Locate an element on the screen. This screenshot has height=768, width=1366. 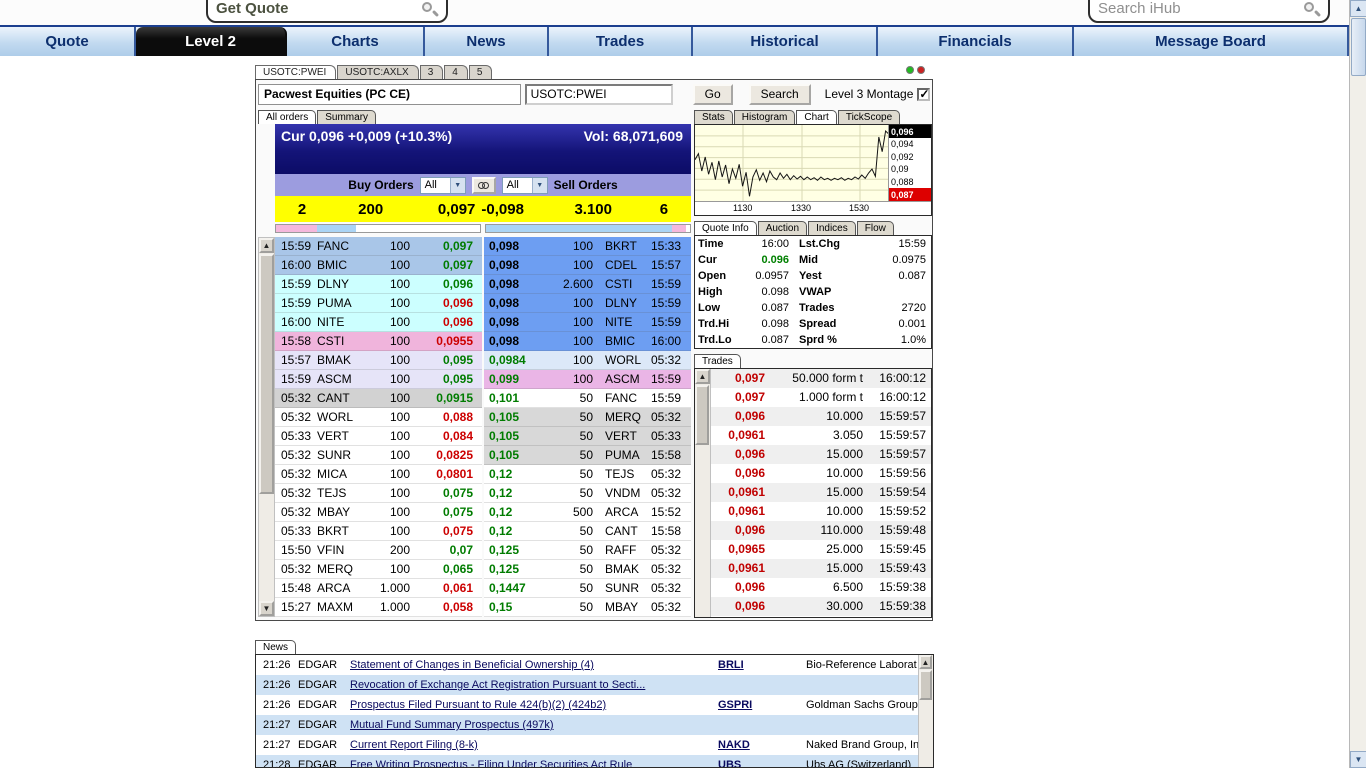
bid-row-BMIC: 16:00 BMIC 100 0,097 is located at coordinates (378, 265).